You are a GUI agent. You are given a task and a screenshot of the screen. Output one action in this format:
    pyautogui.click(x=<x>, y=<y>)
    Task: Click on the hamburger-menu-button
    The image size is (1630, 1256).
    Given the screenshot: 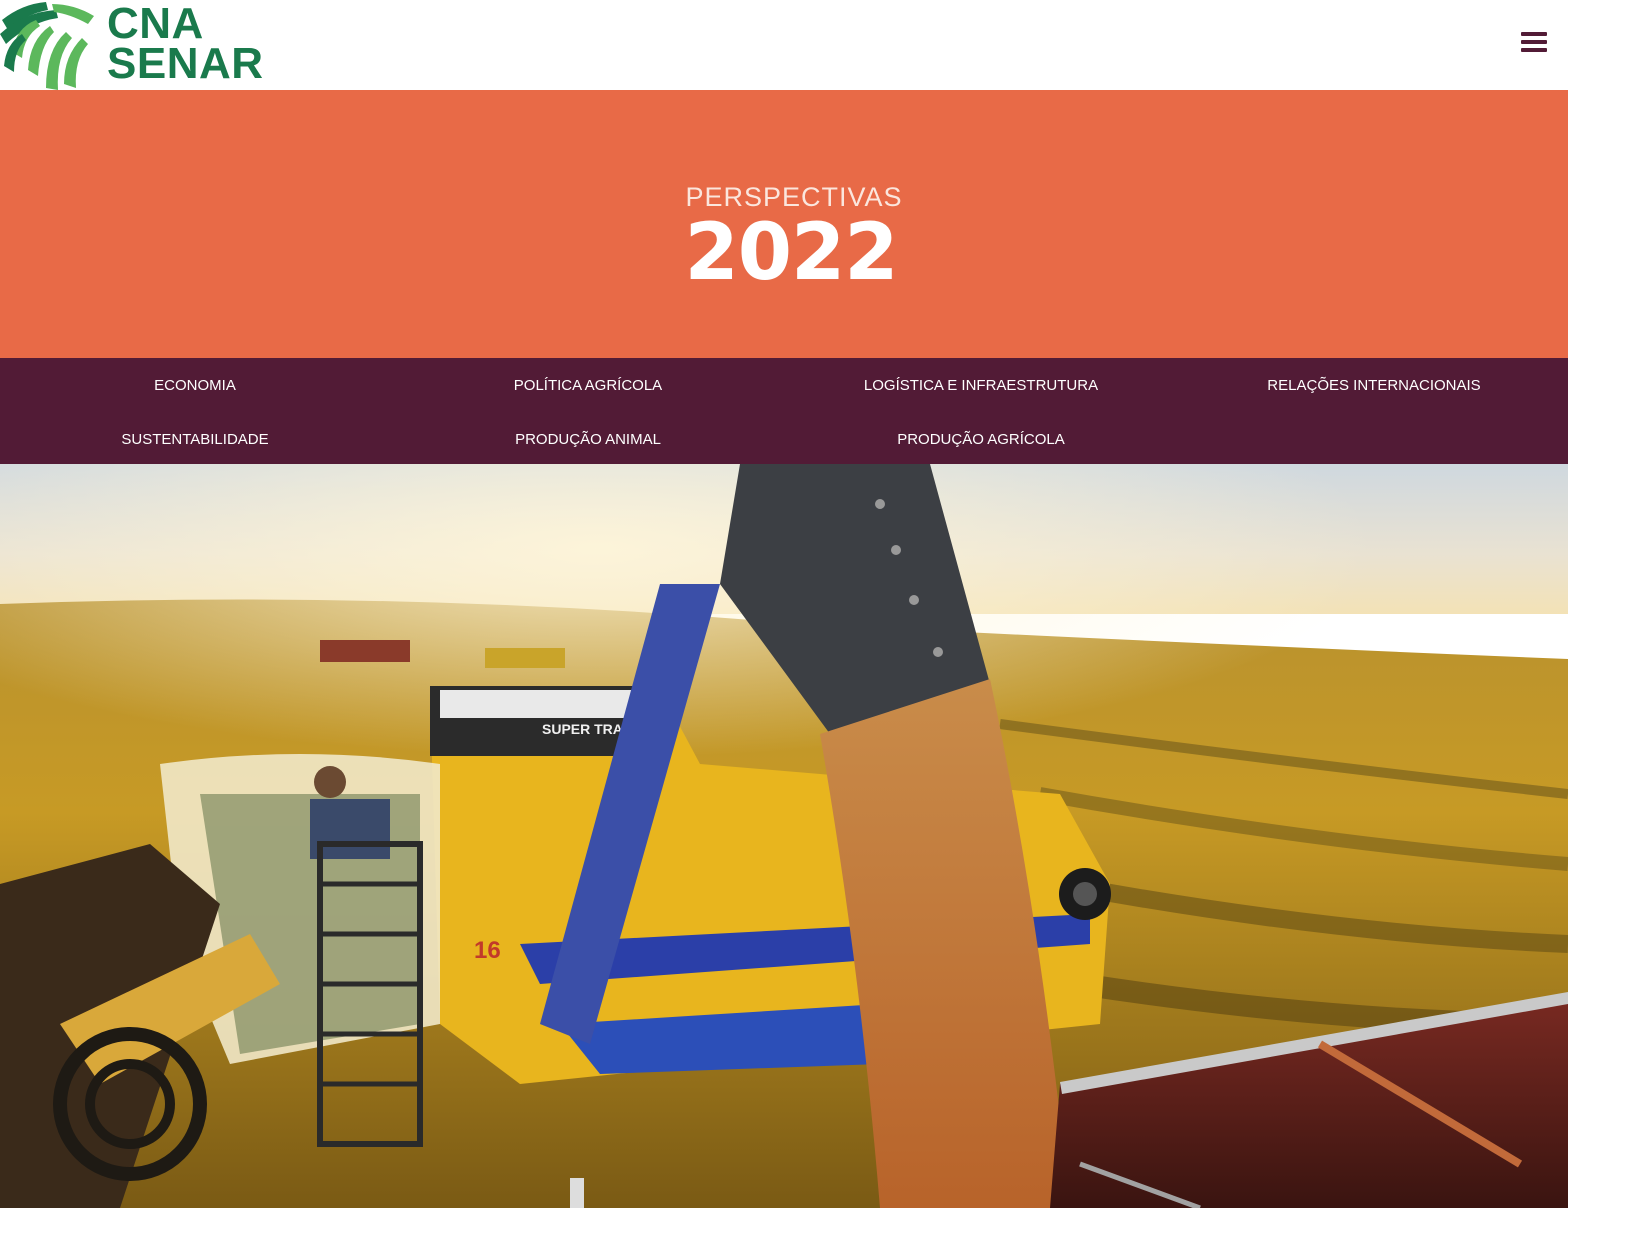 What is the action you would take?
    pyautogui.click(x=1534, y=42)
    